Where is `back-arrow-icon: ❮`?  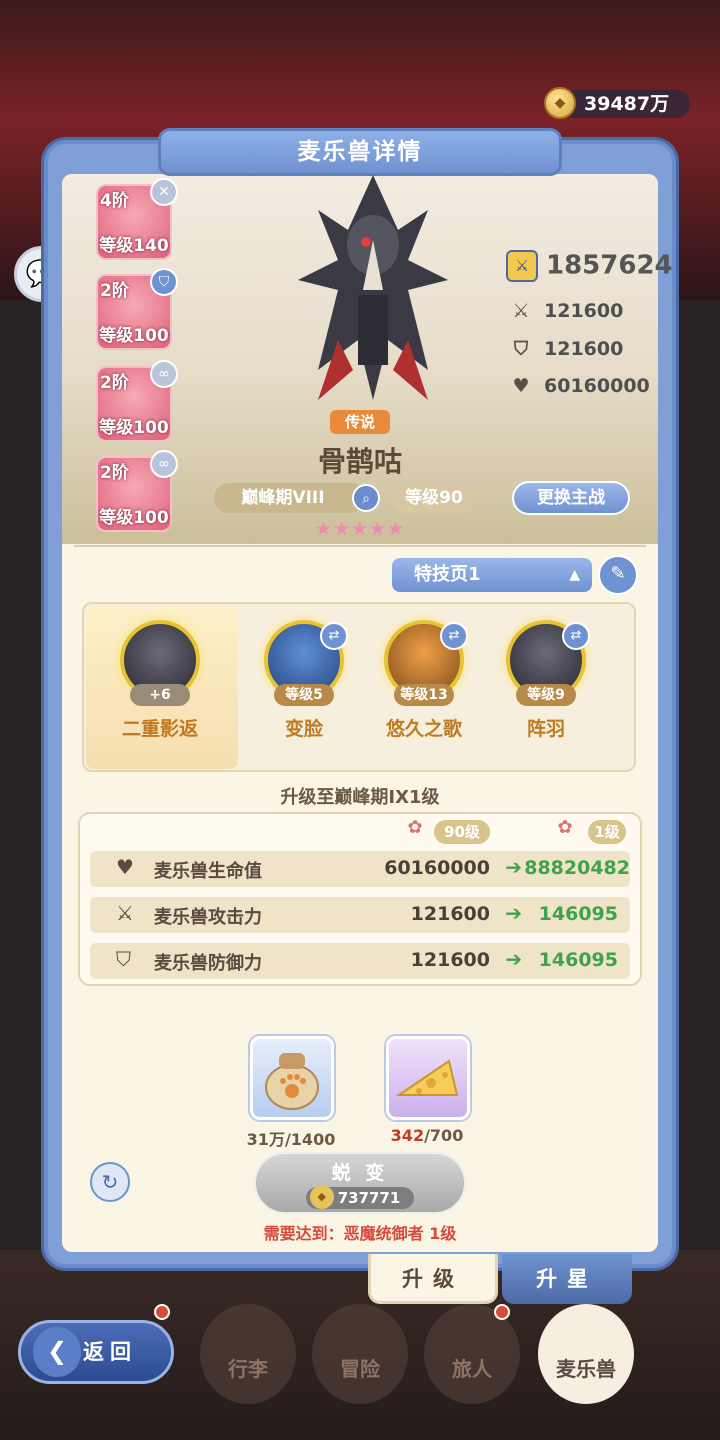 back-arrow-icon: ❮ is located at coordinates (57, 1352).